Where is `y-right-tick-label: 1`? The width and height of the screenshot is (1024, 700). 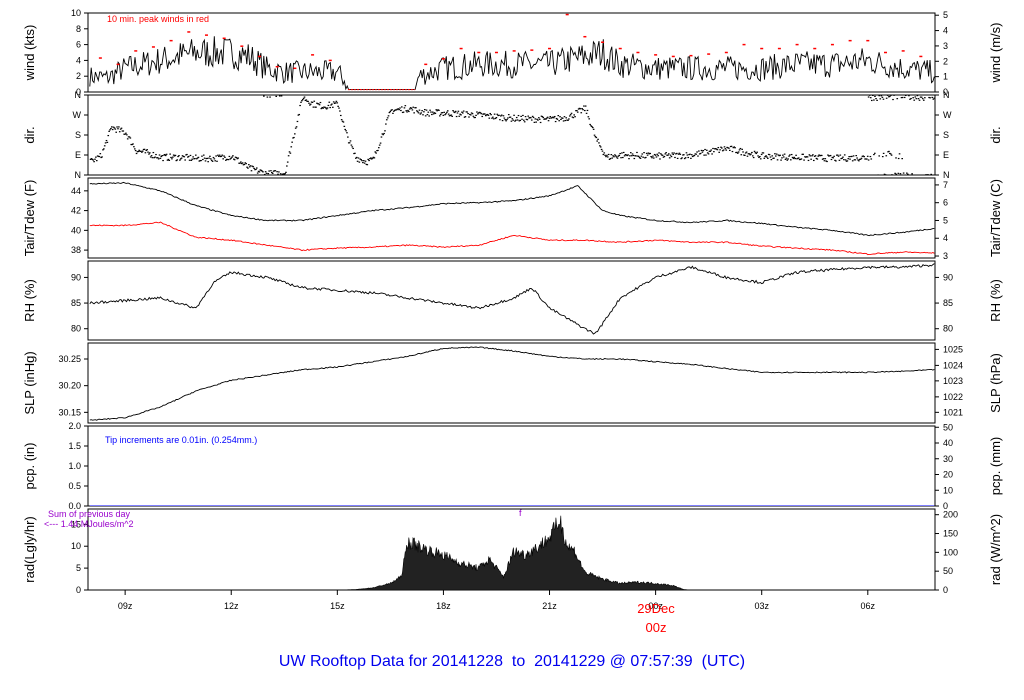 y-right-tick-label: 1 is located at coordinates (945, 77).